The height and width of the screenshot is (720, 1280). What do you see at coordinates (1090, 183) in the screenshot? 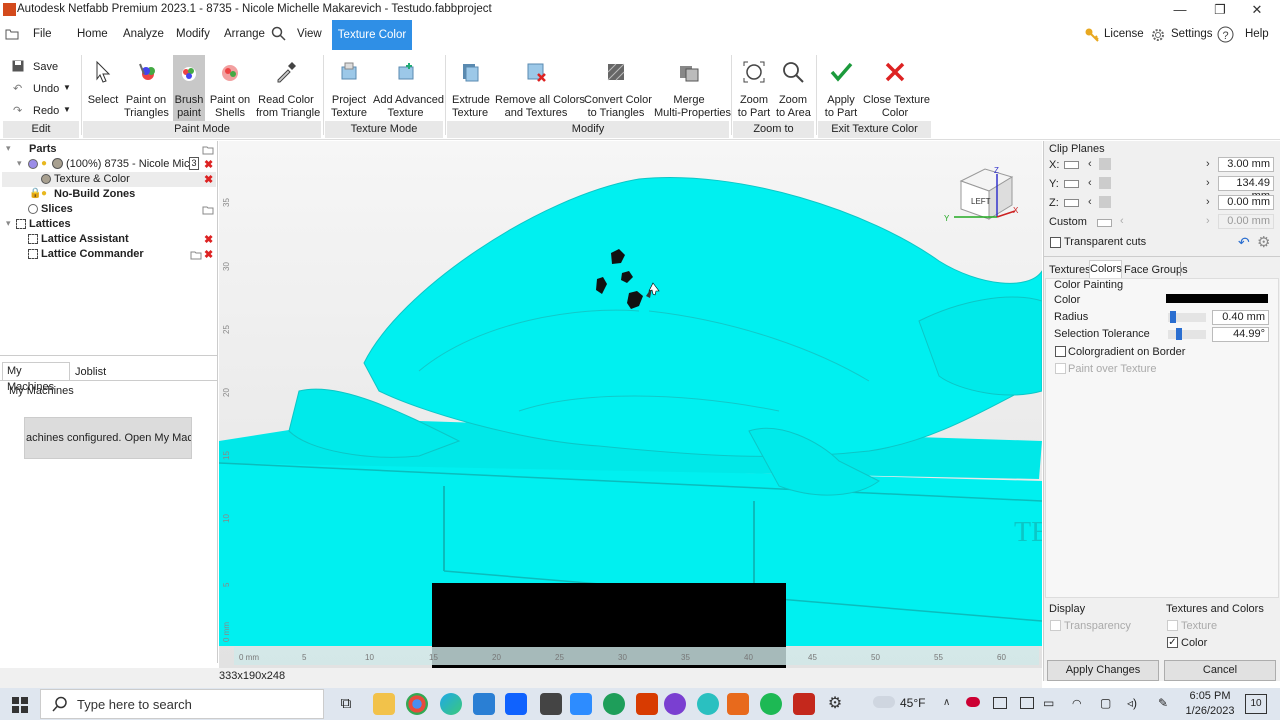
I see `clip-y-left-arrow: ‹` at bounding box center [1090, 183].